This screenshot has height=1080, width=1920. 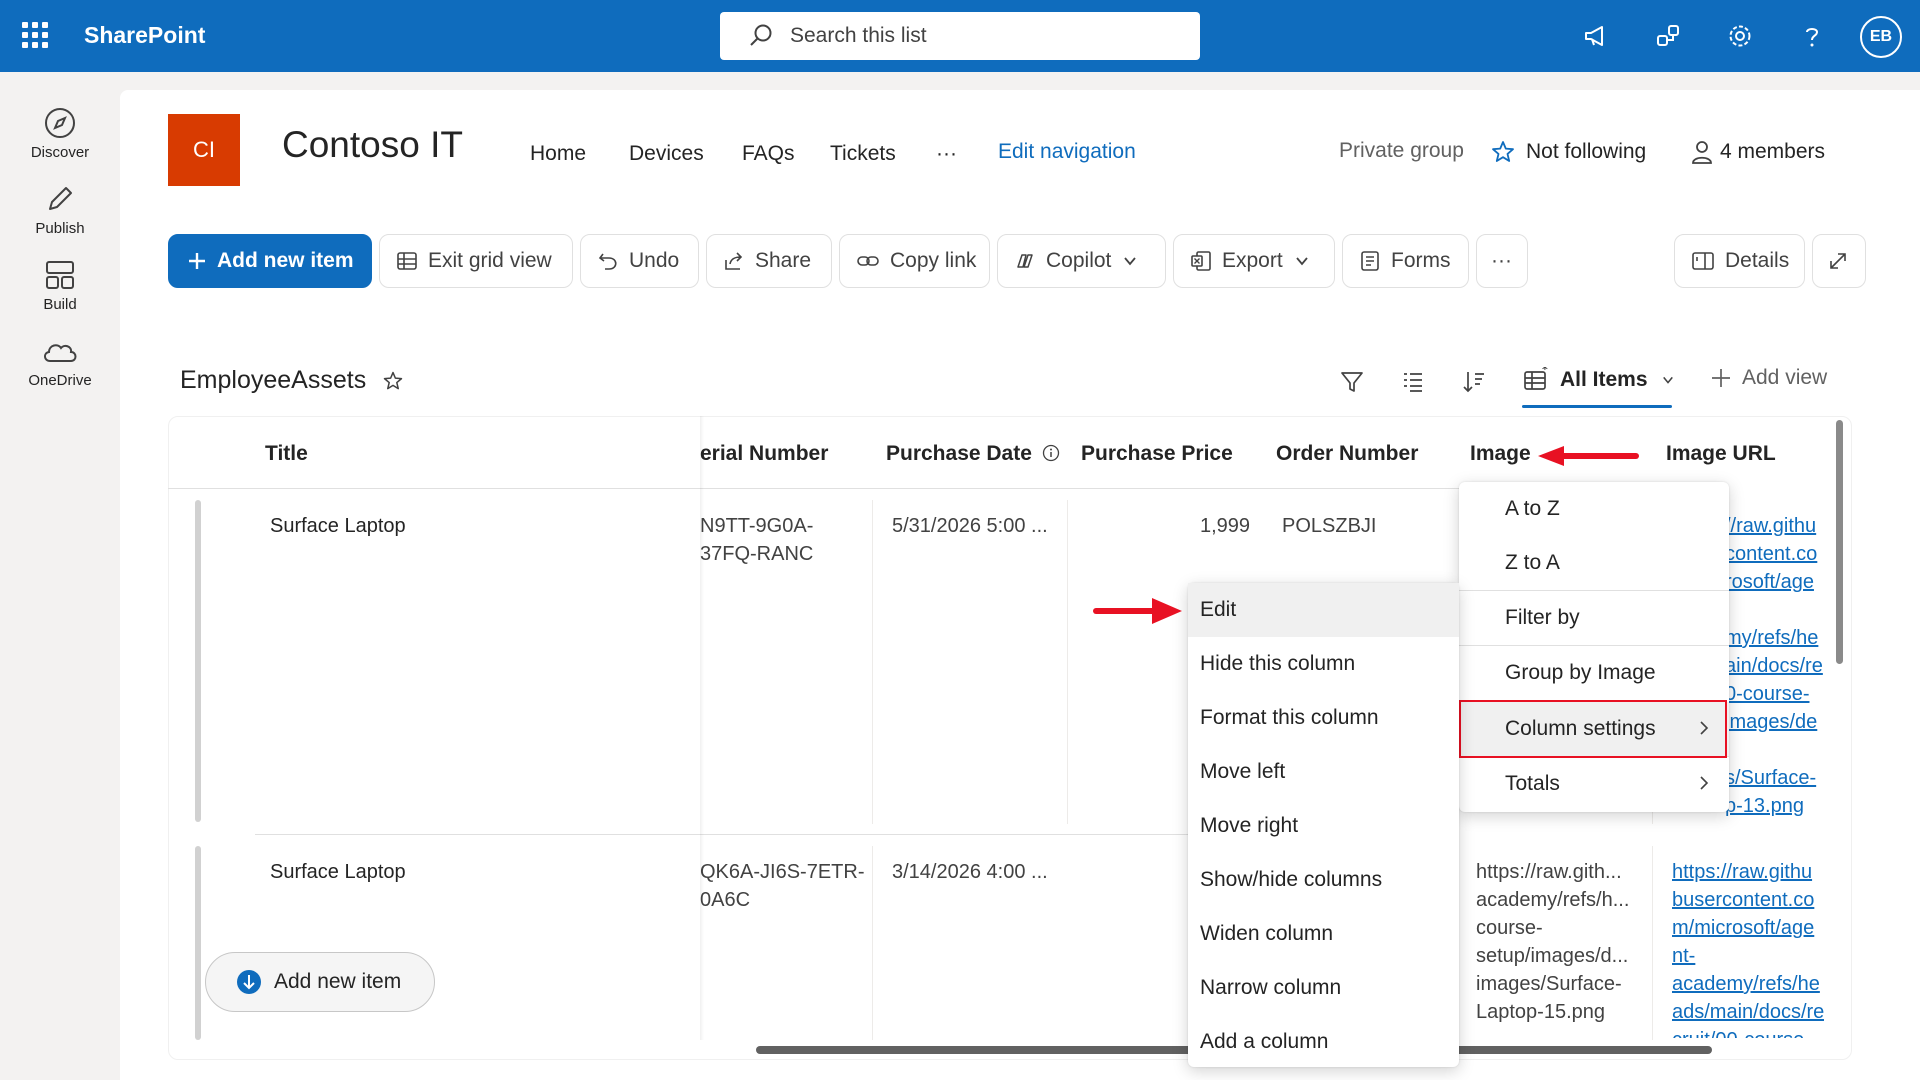 What do you see at coordinates (1773, 151) in the screenshot?
I see `members-label: 4 members` at bounding box center [1773, 151].